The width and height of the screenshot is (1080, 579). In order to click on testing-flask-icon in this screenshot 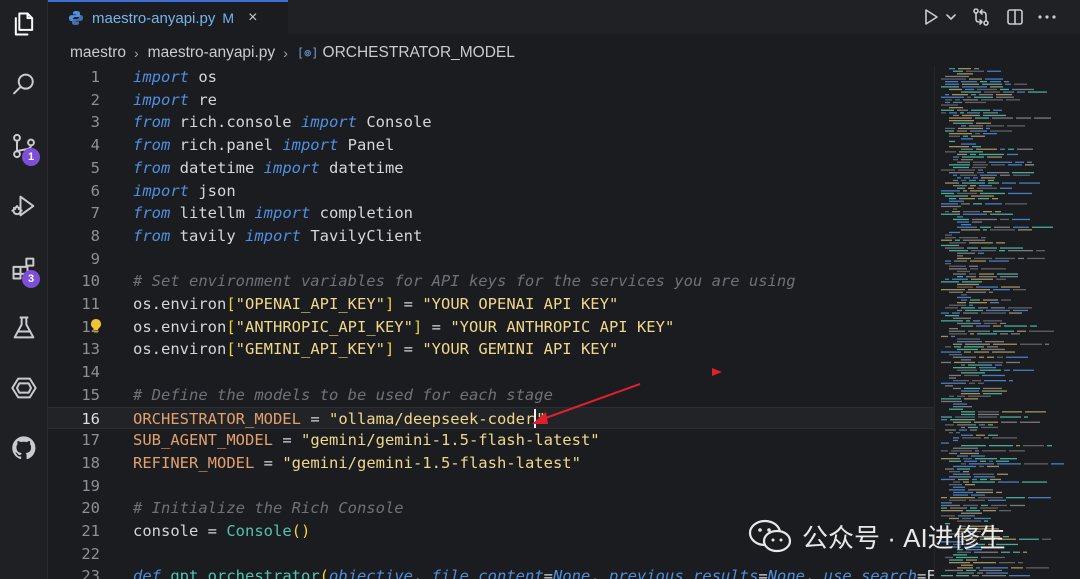, I will do `click(24, 328)`.